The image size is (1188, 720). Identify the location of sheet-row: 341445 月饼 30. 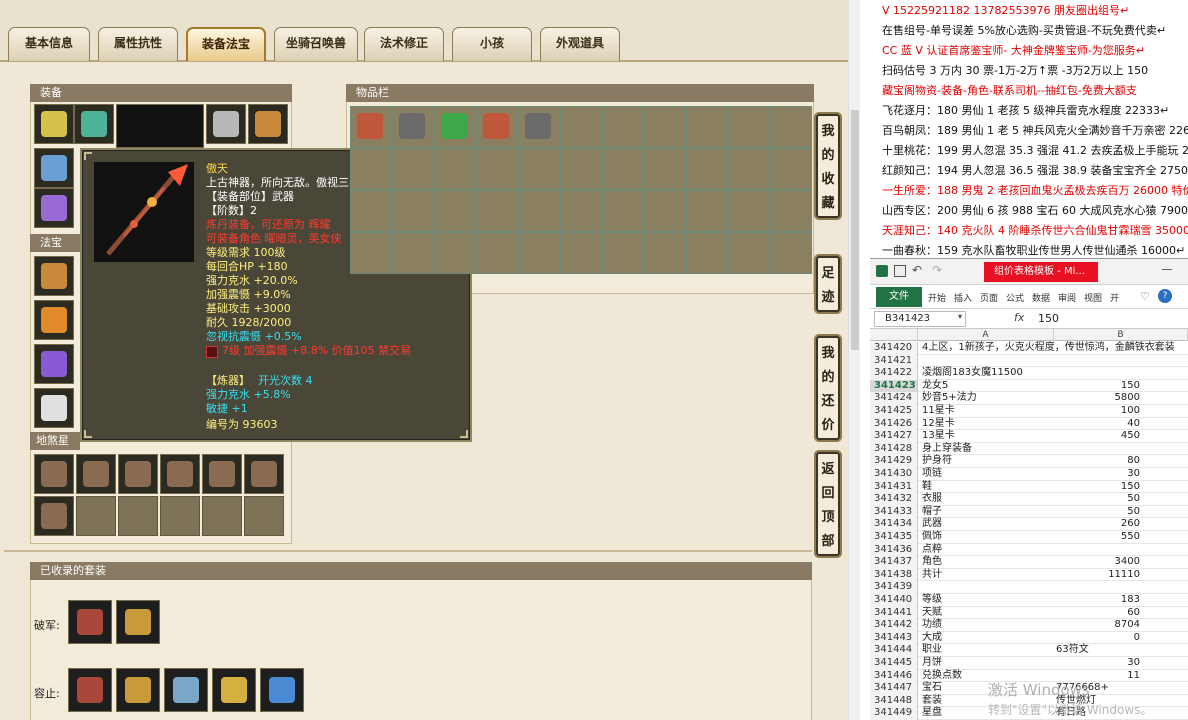
(1029, 663).